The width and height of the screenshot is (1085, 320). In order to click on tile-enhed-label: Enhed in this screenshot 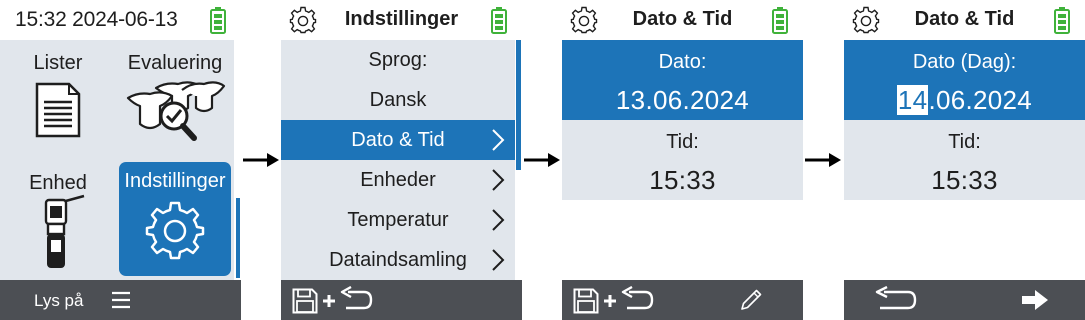, I will do `click(58, 183)`.